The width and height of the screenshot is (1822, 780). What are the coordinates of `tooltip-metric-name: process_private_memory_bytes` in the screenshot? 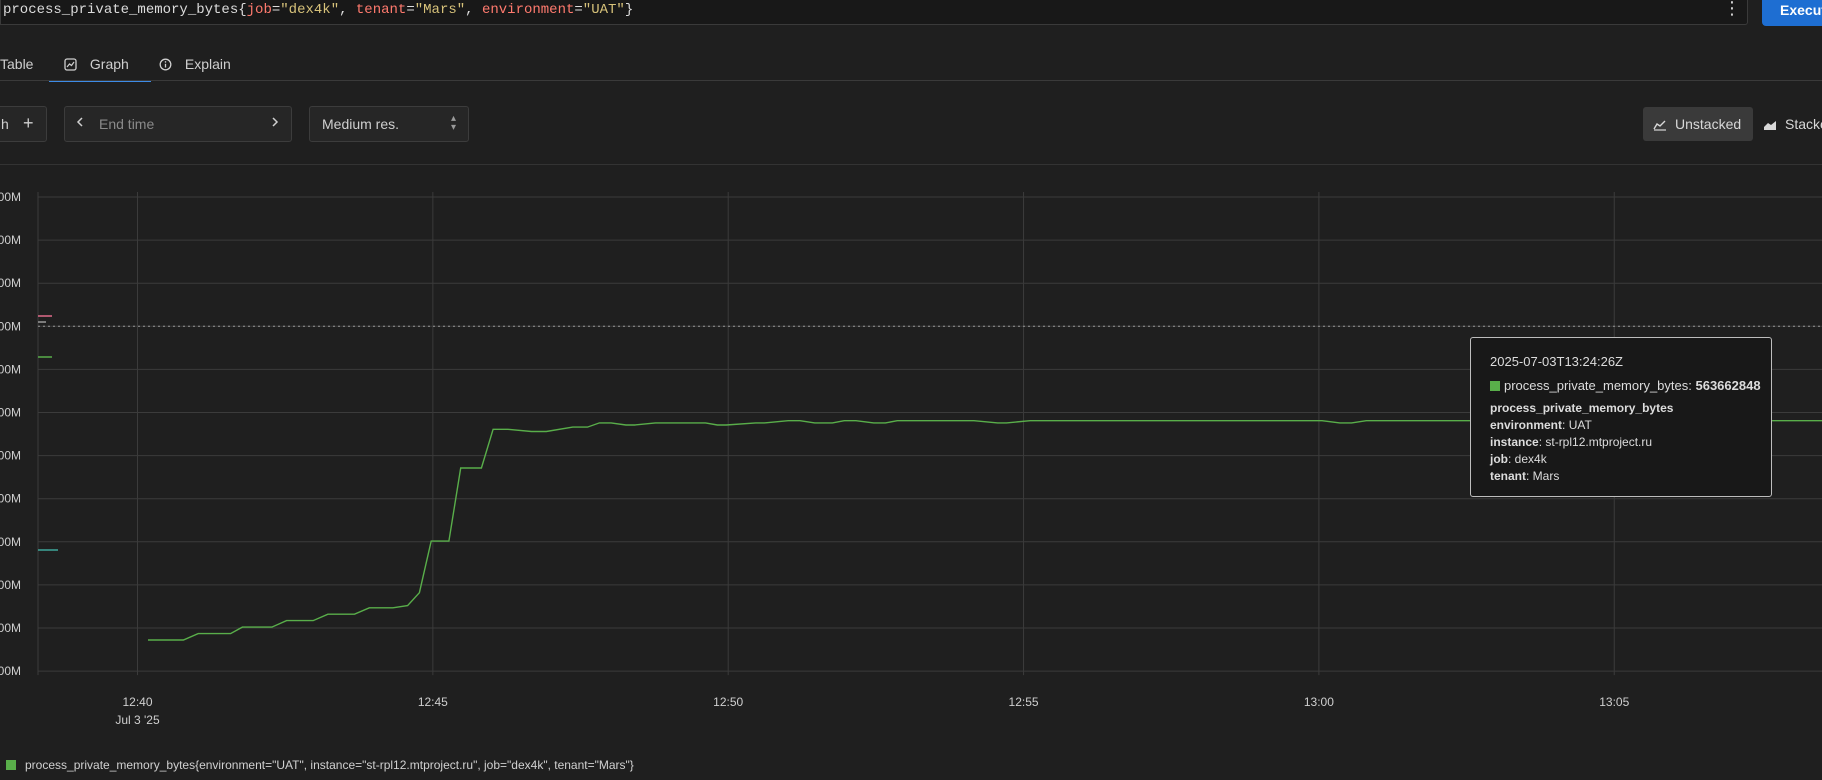 It's located at (1582, 408).